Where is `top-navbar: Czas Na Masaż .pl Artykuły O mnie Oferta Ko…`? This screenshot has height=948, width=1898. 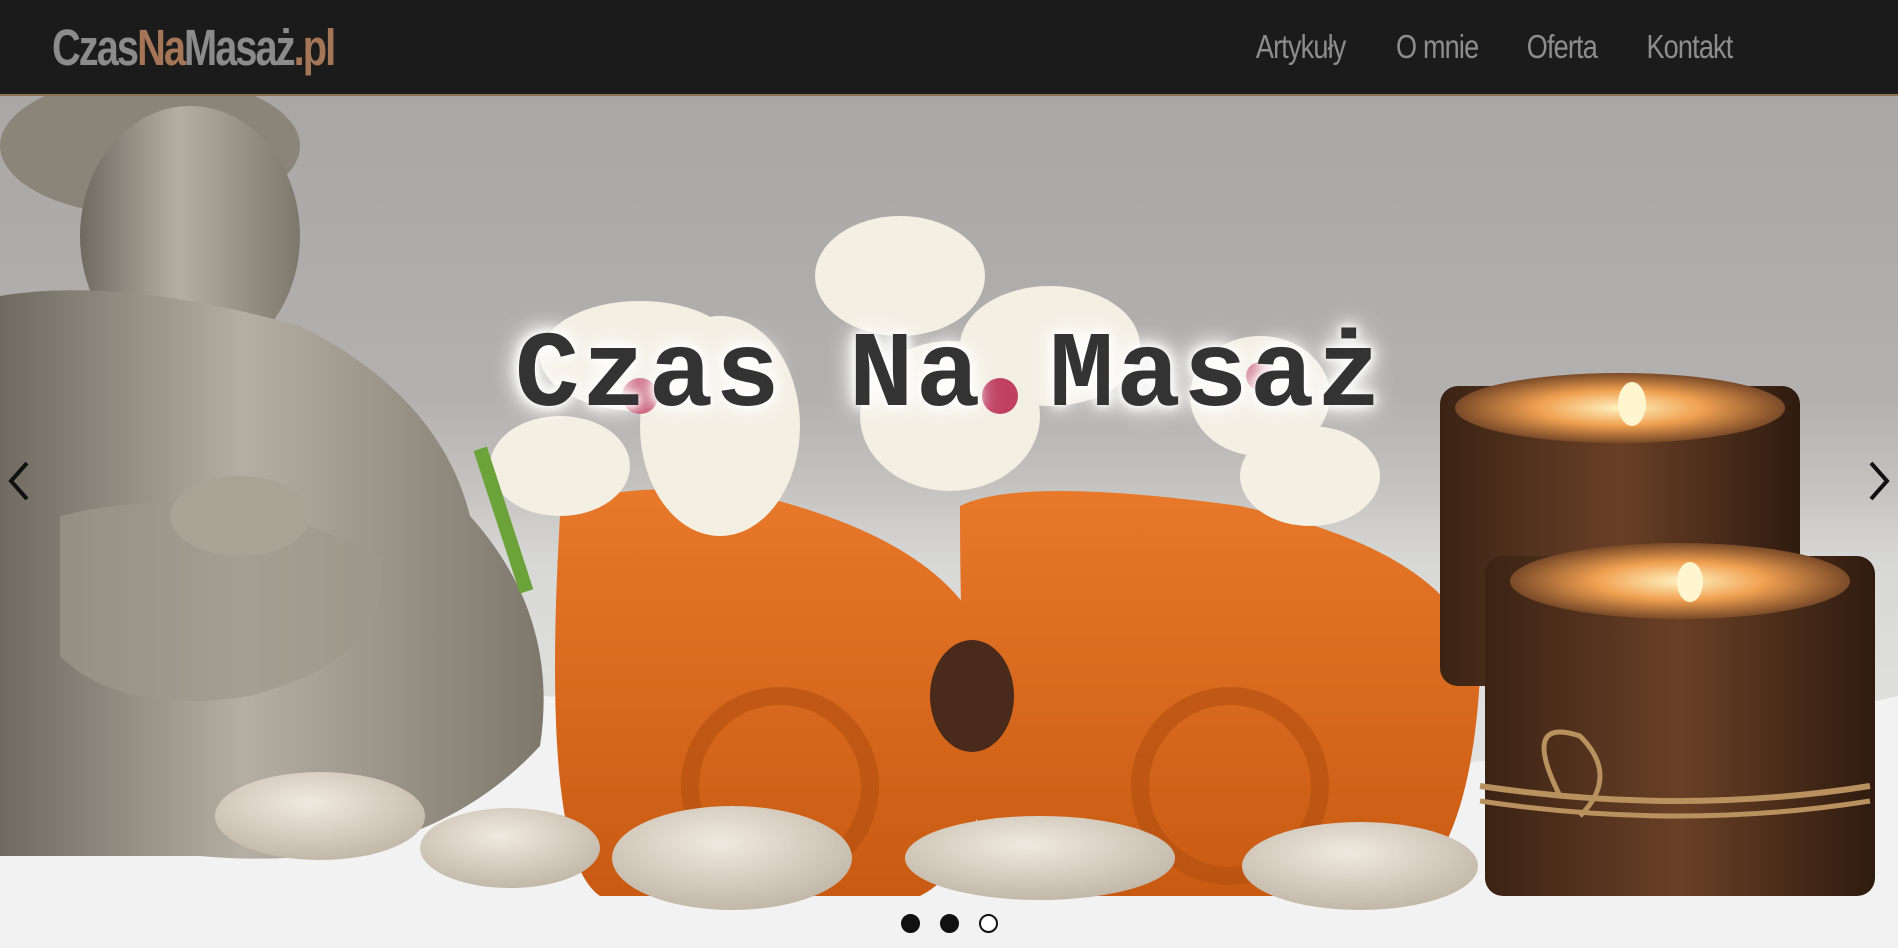
top-navbar: Czas Na Masaż .pl Artykuły O mnie Oferta Ko… is located at coordinates (949, 48).